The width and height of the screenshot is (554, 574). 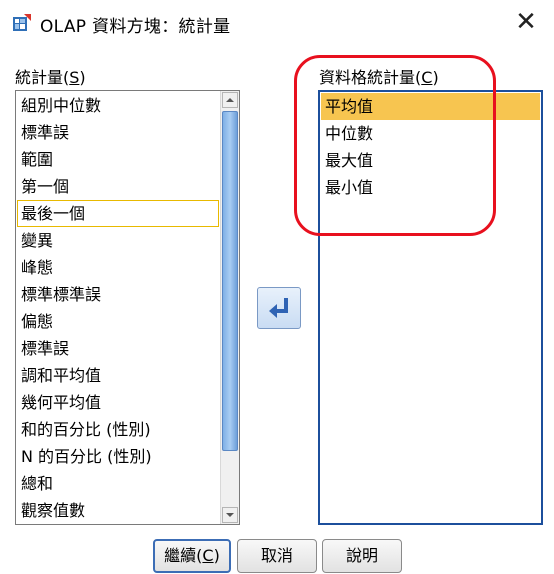 What do you see at coordinates (50, 77) in the screenshot?
I see `statistics-label: 統計量(S)` at bounding box center [50, 77].